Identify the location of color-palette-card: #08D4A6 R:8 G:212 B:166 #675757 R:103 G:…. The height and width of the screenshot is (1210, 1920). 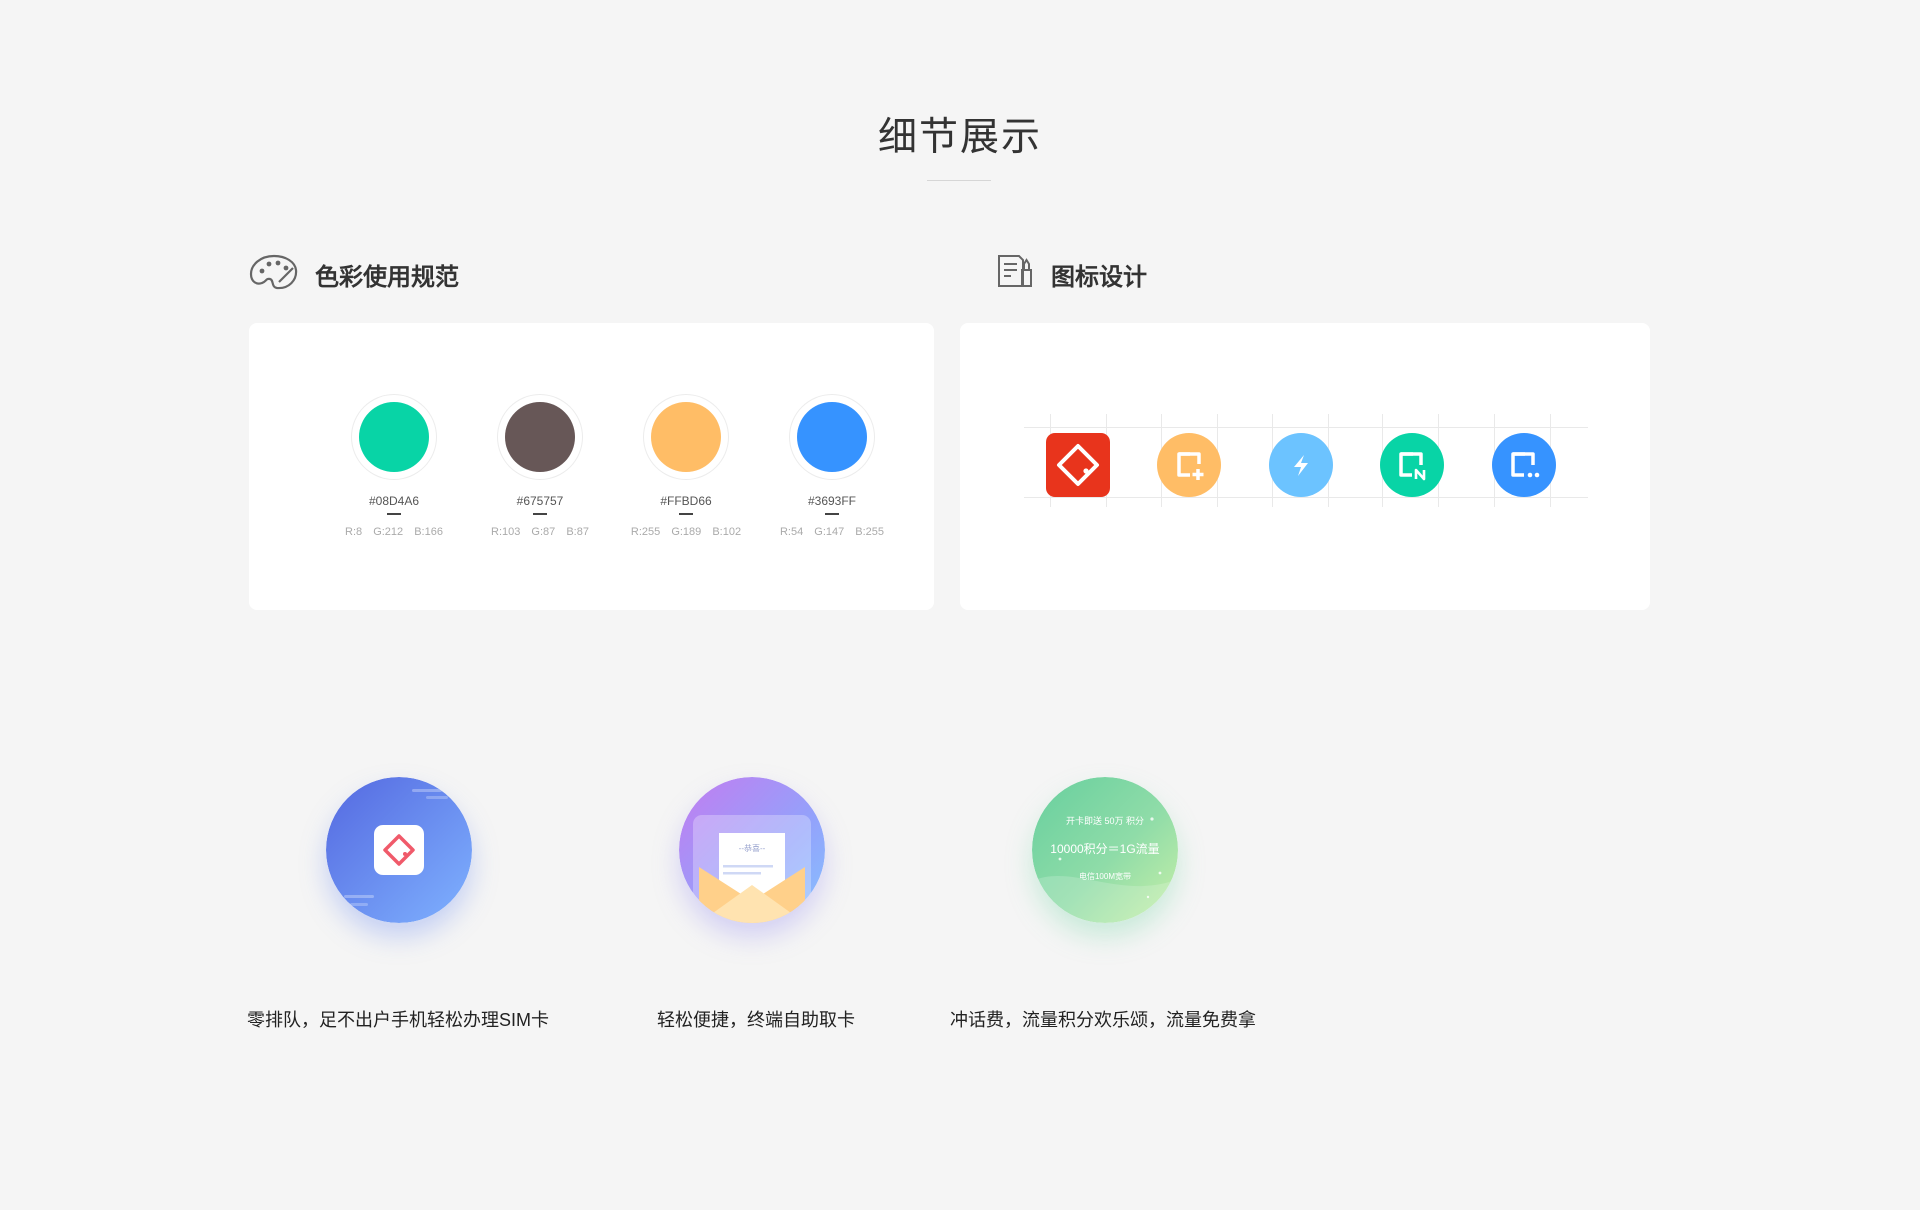
(591, 466).